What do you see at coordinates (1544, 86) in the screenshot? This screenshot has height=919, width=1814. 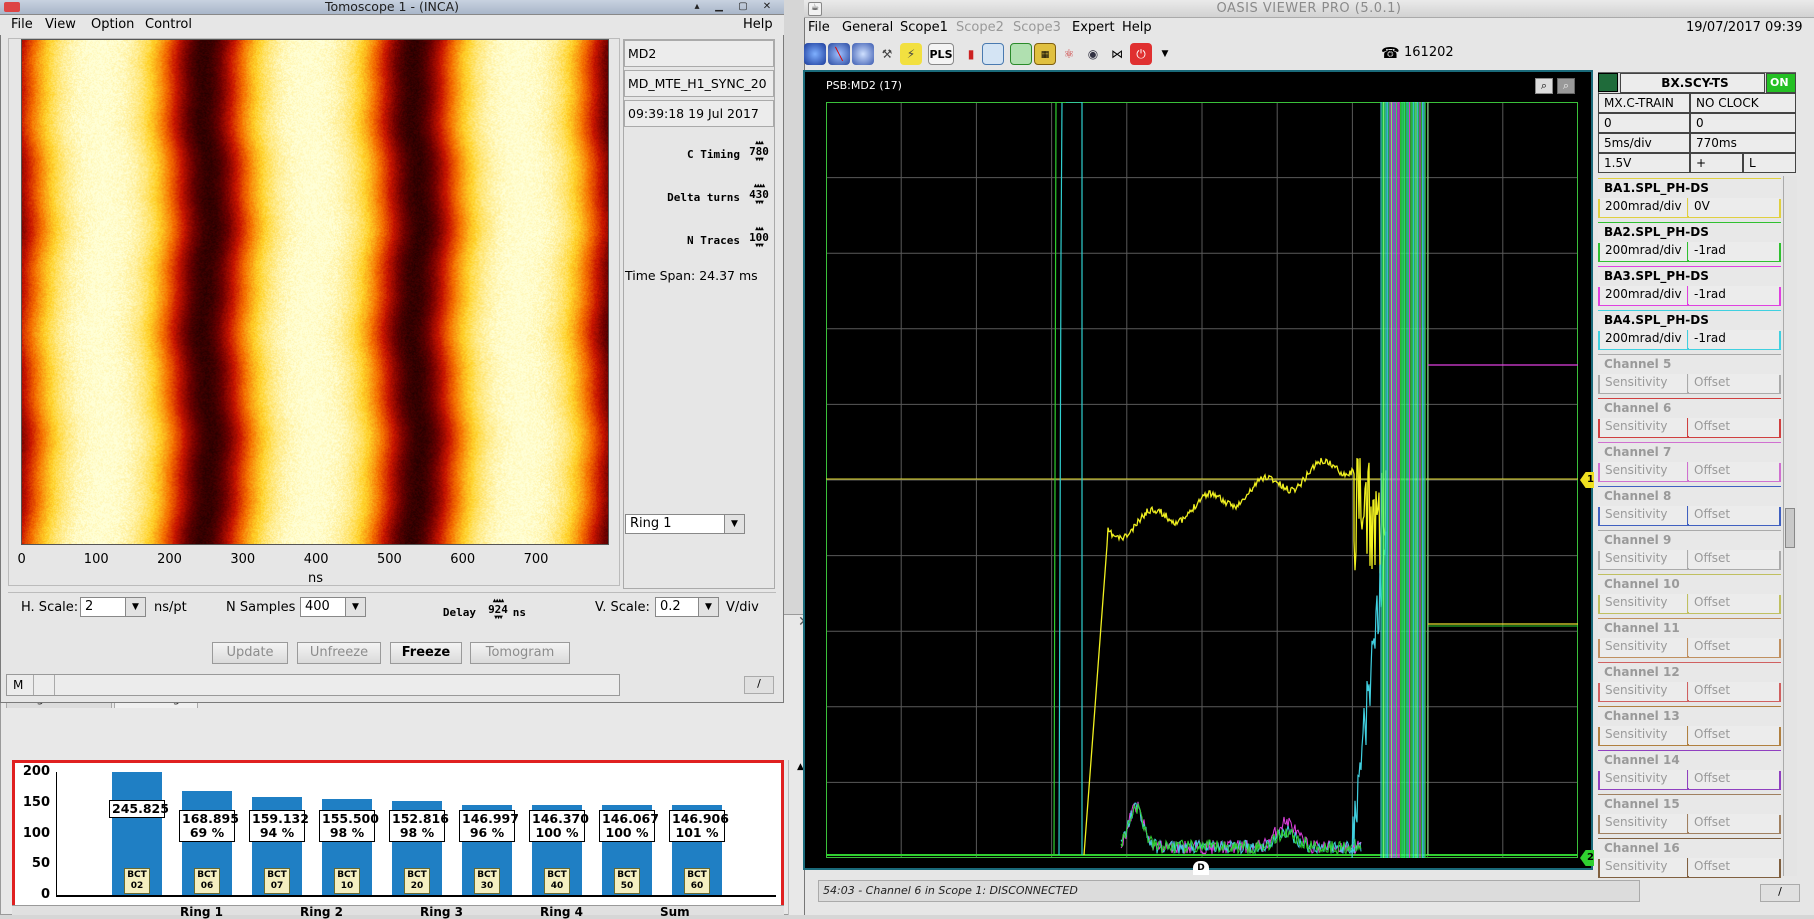 I see `zoom-in-icon: ⌕` at bounding box center [1544, 86].